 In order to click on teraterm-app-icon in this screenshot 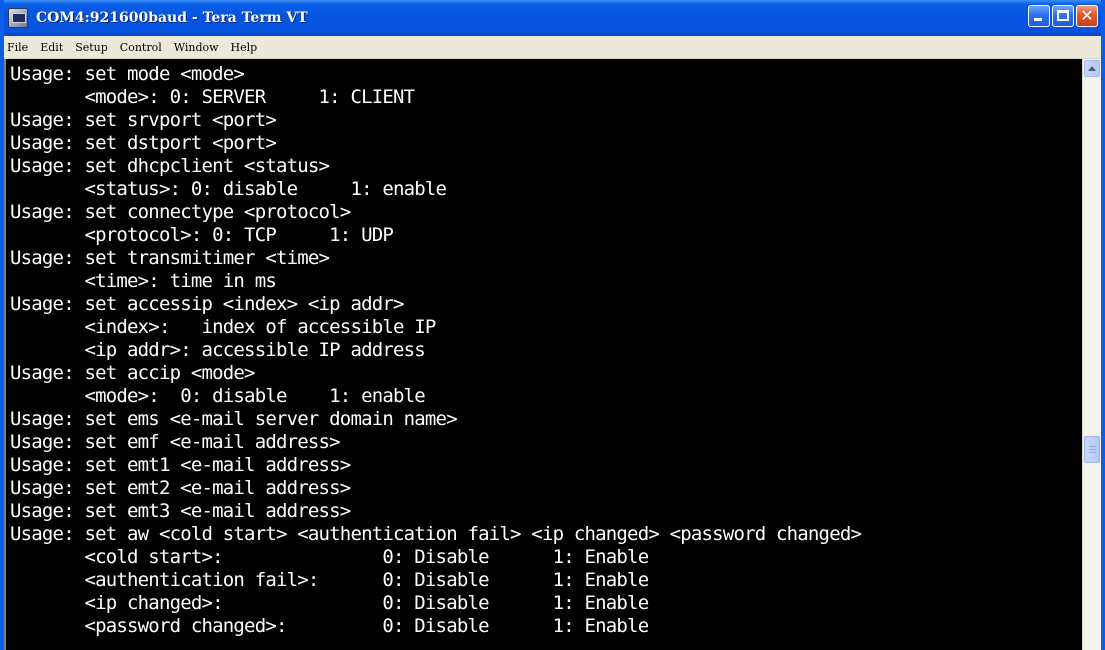, I will do `click(18, 18)`.